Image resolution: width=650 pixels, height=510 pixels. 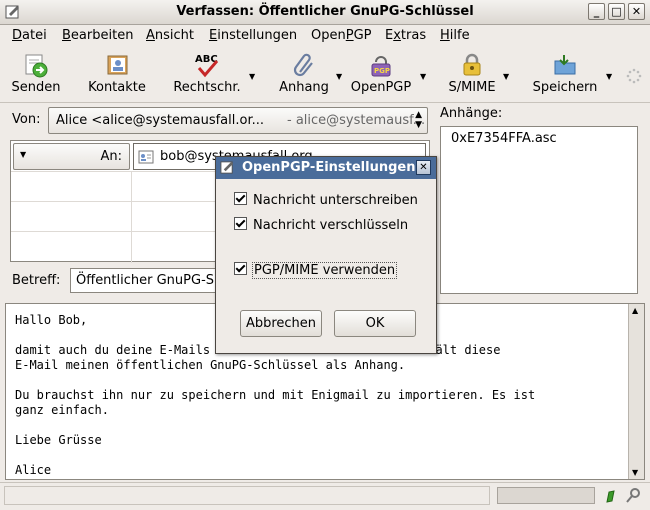 I want to click on attach-button: Anhang, so click(x=304, y=76).